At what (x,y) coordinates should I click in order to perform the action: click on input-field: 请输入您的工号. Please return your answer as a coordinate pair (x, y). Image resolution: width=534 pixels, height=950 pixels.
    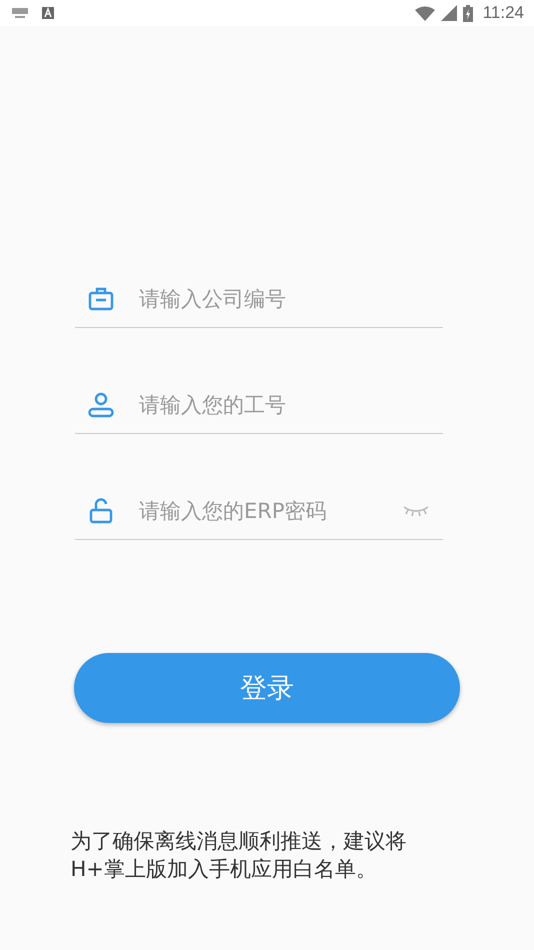
    Looking at the image, I should click on (291, 404).